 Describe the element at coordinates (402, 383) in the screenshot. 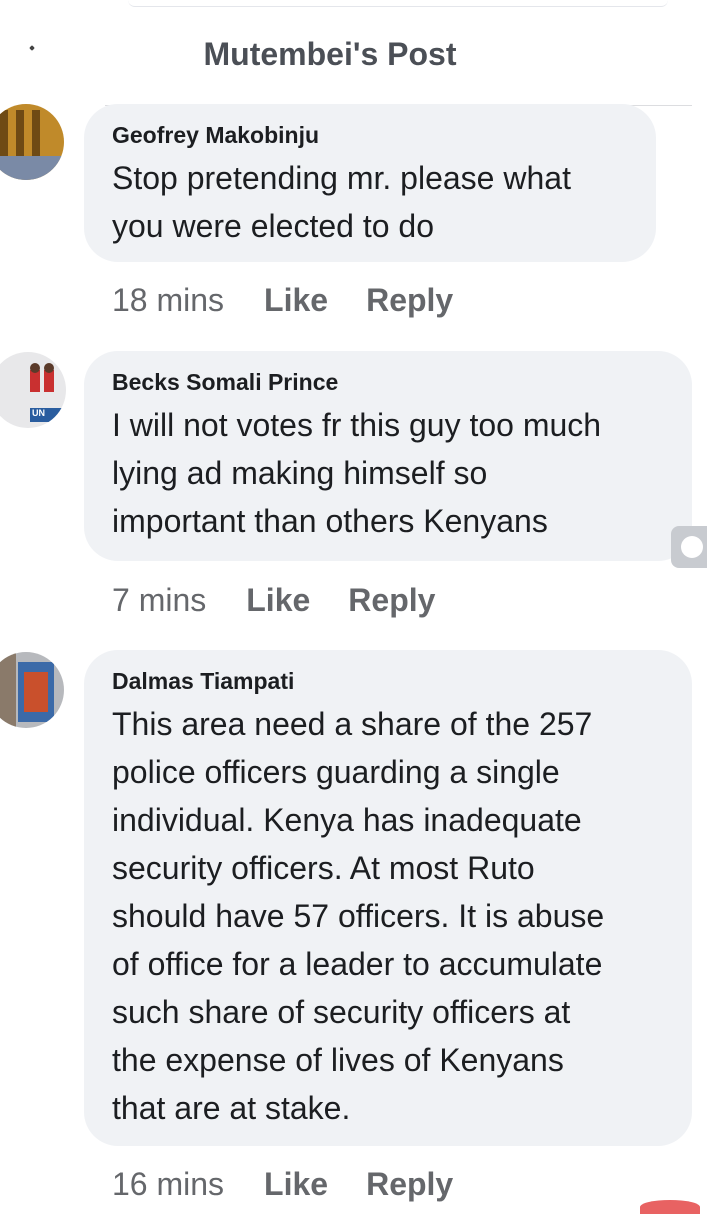

I see `comment-author: Becks Somali Prince` at that location.